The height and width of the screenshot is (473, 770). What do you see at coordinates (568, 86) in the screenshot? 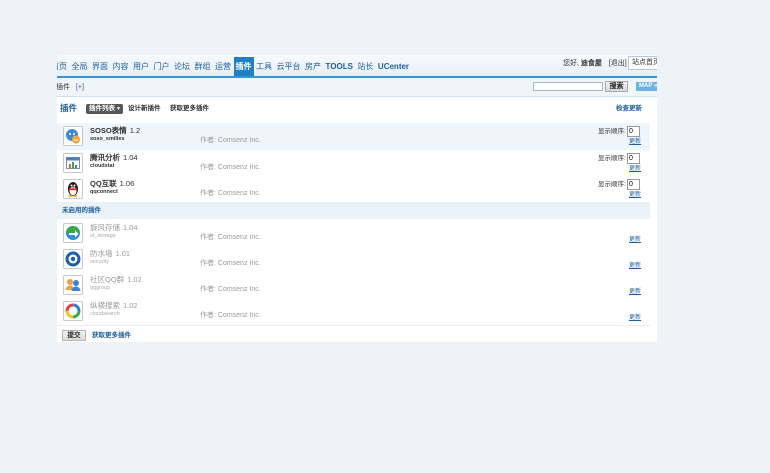
I see `search-input` at bounding box center [568, 86].